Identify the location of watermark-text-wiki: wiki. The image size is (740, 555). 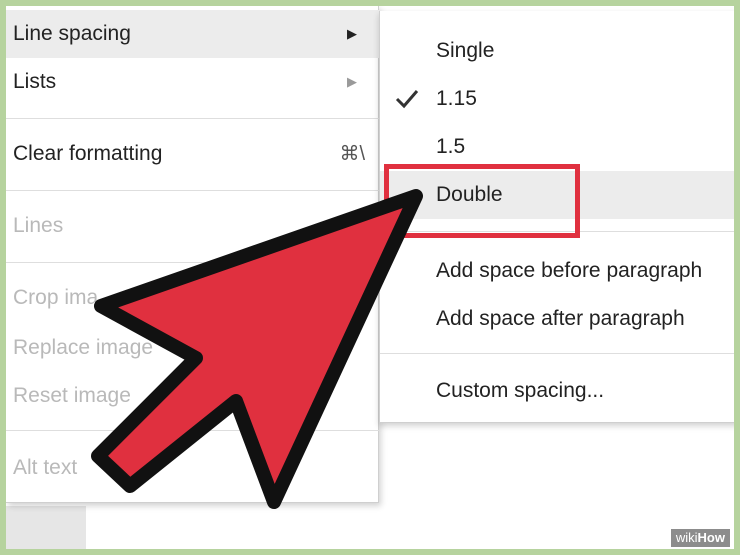
(686, 537).